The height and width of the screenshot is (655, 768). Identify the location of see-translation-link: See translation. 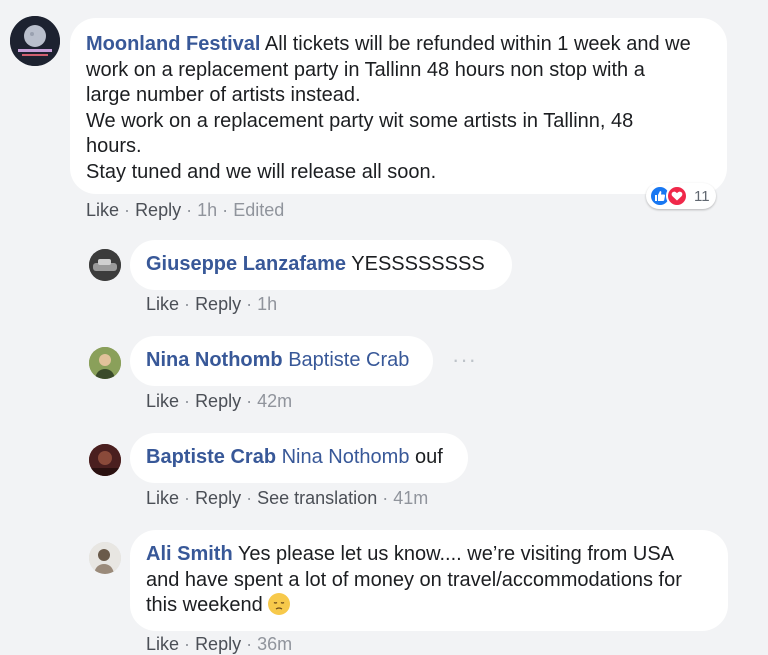
(317, 498).